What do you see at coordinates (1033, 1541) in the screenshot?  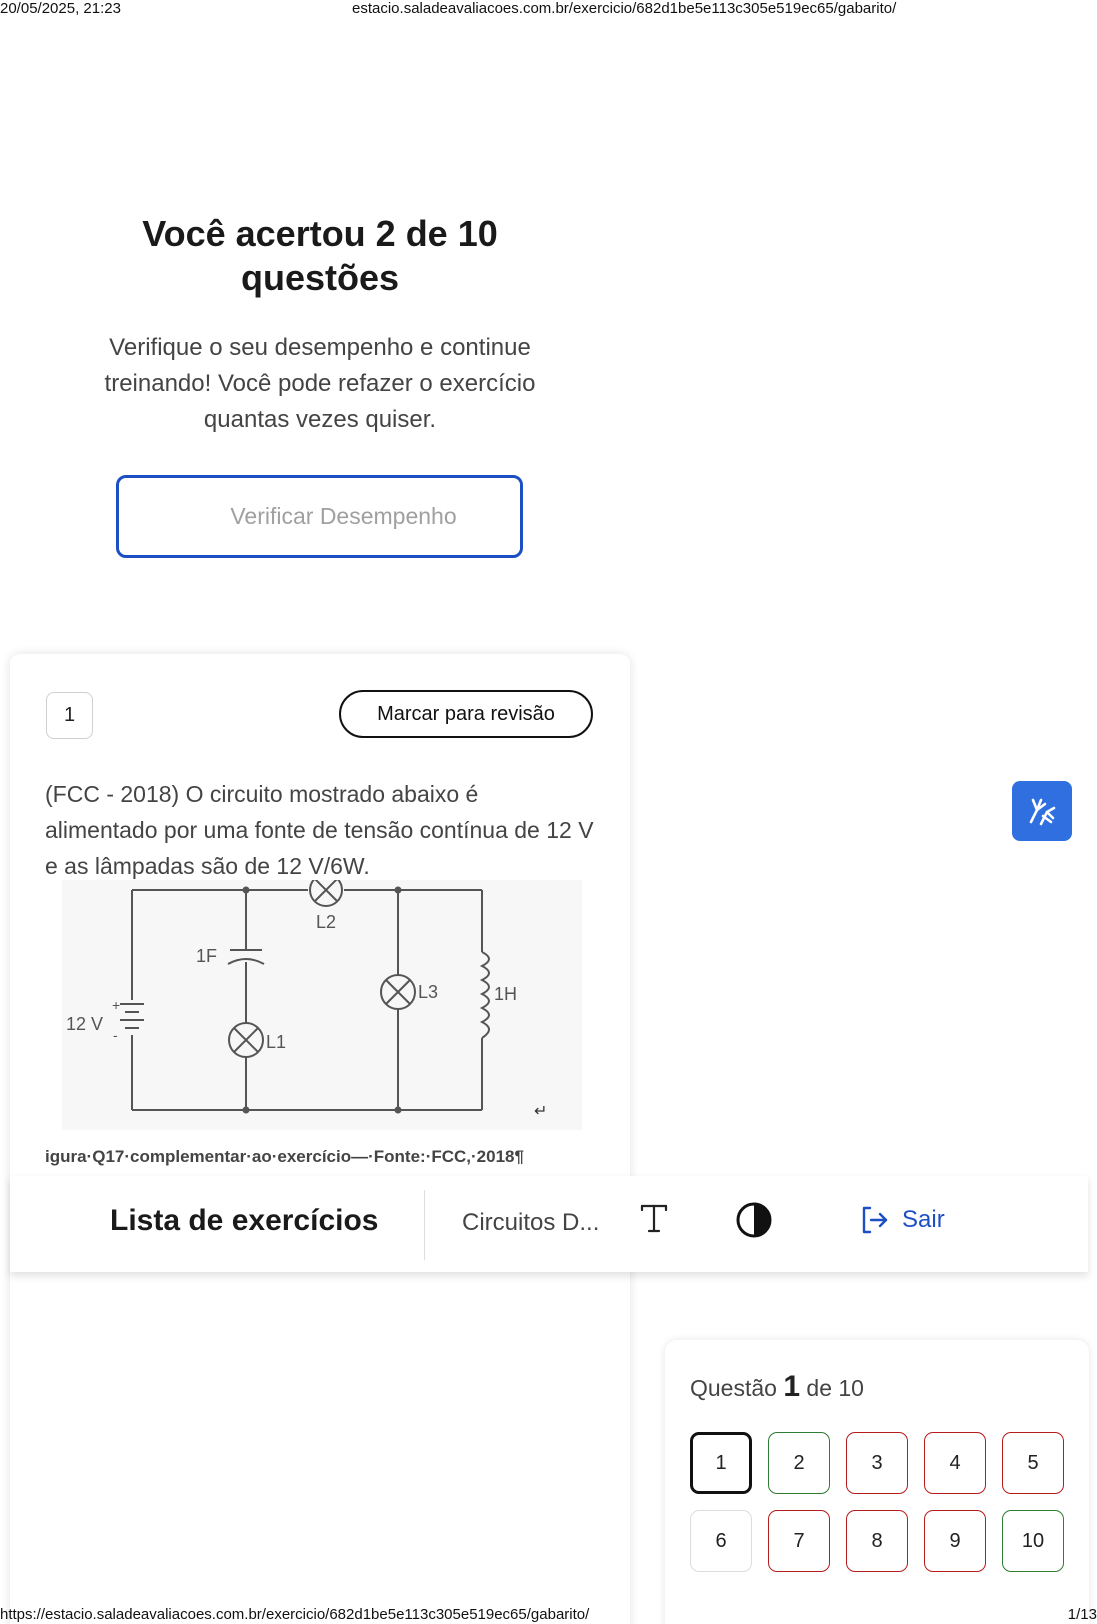 I see `question-button: 10` at bounding box center [1033, 1541].